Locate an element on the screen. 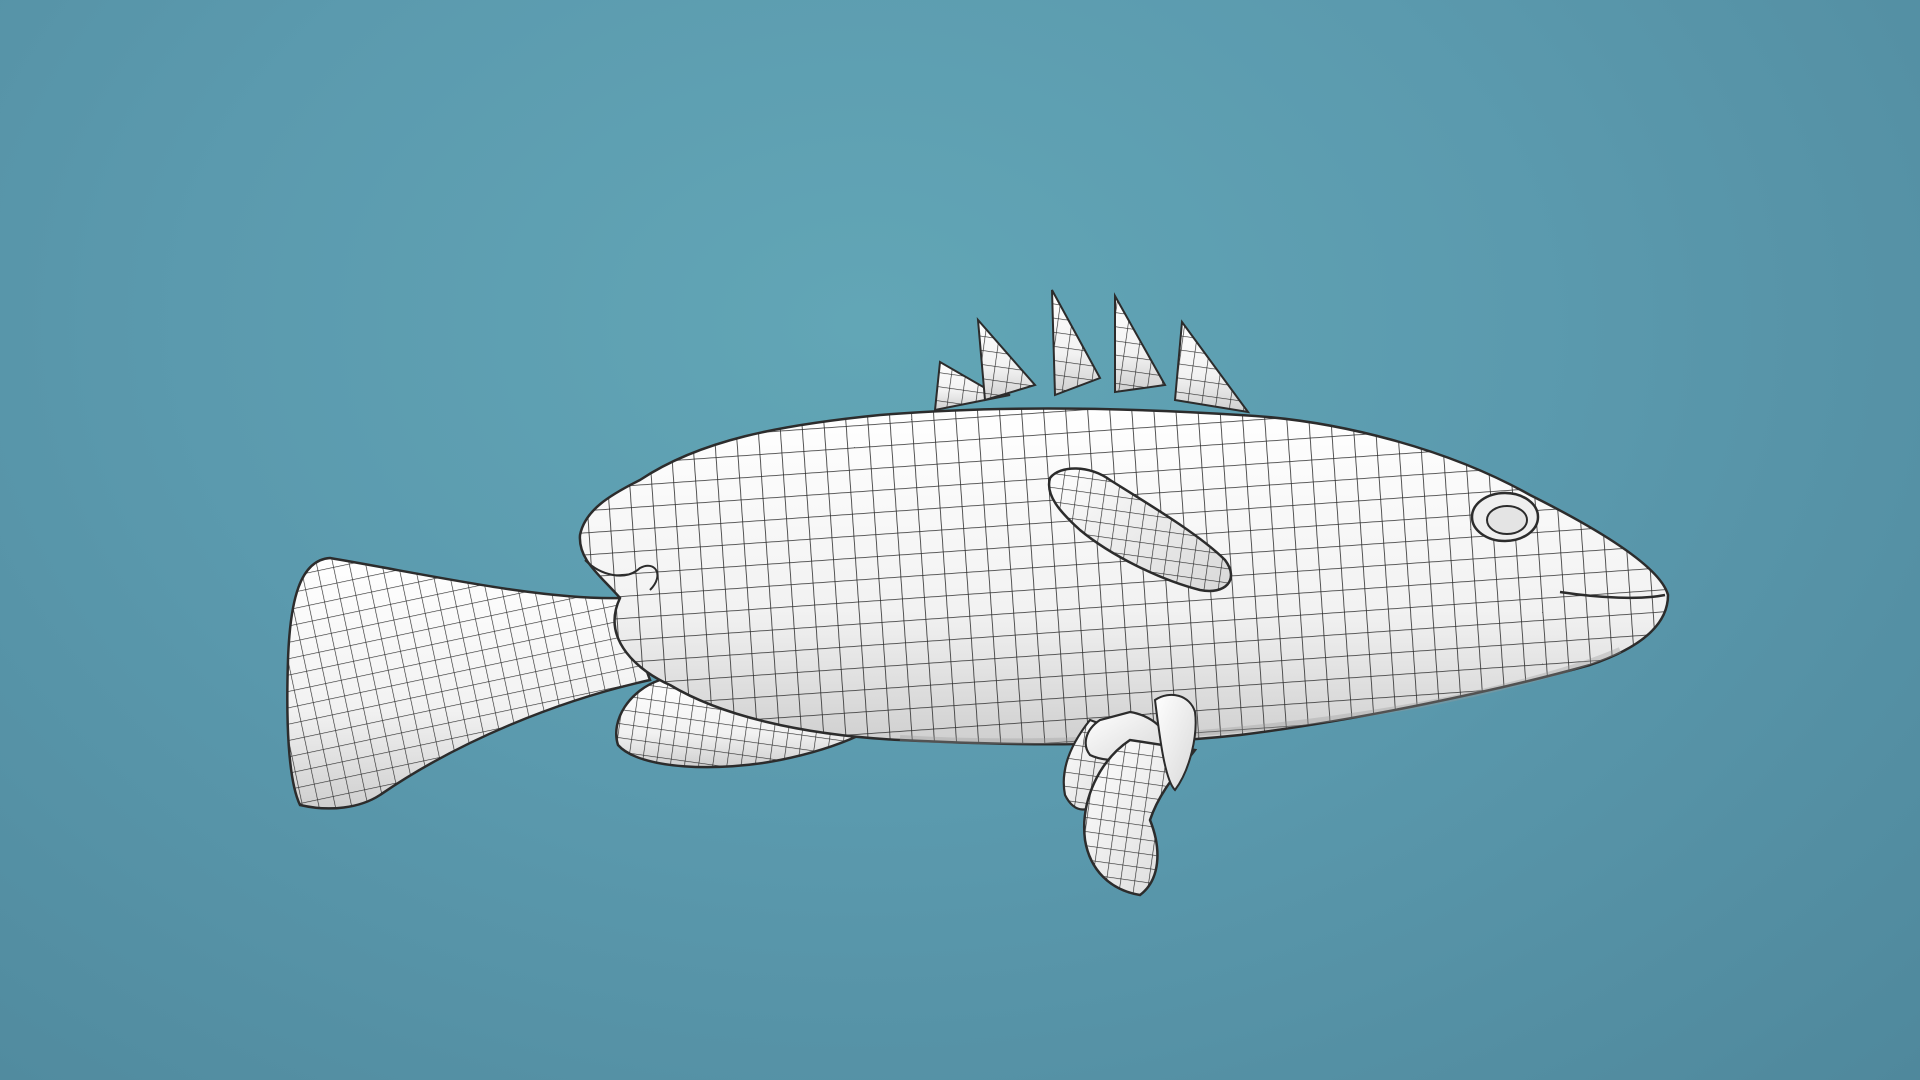 Image resolution: width=1920 pixels, height=1080 pixels. eye is located at coordinates (1505, 517).